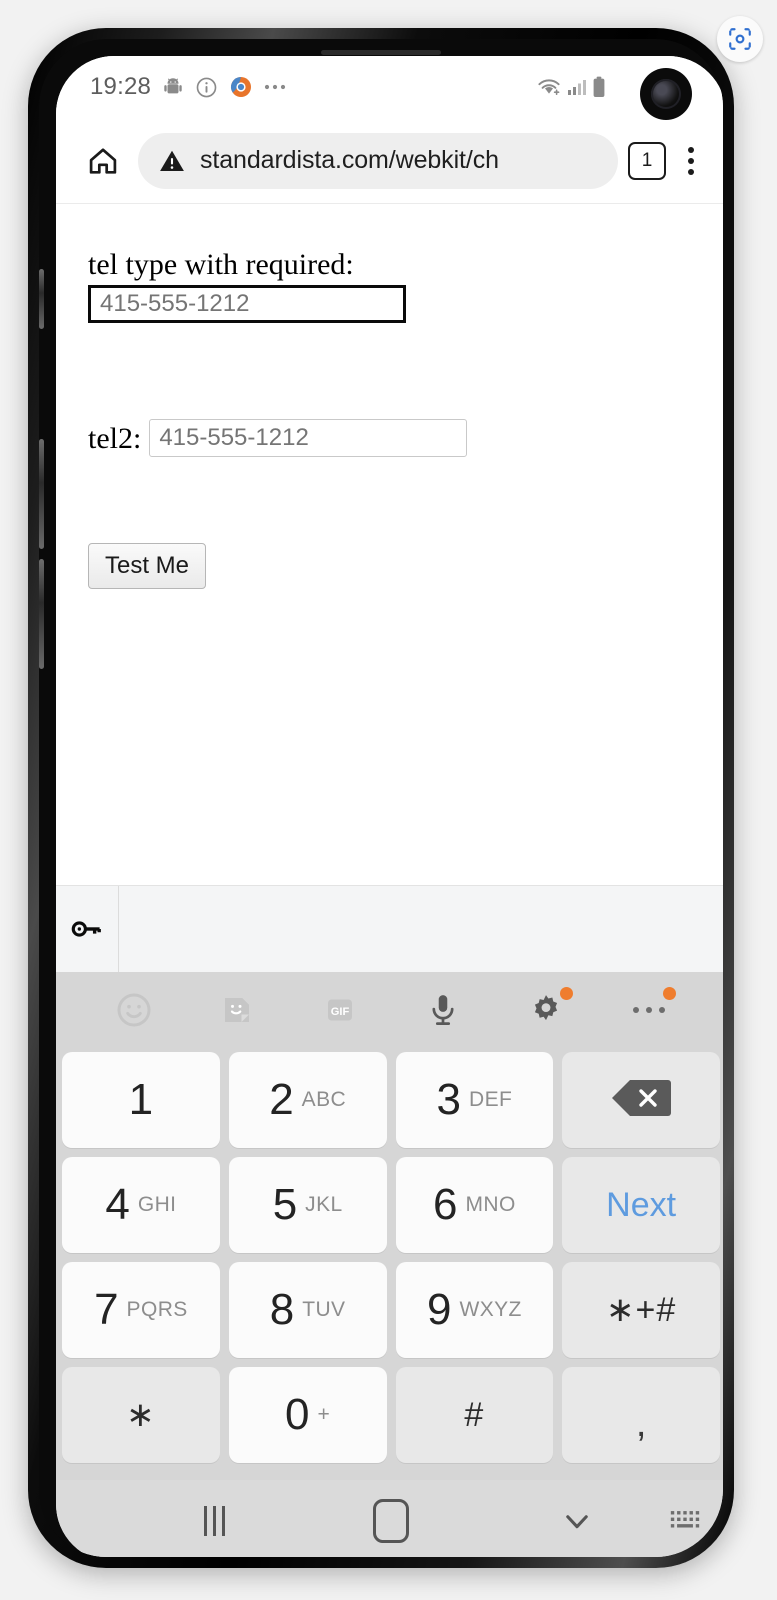  I want to click on key-7-digit: 7, so click(106, 1309).